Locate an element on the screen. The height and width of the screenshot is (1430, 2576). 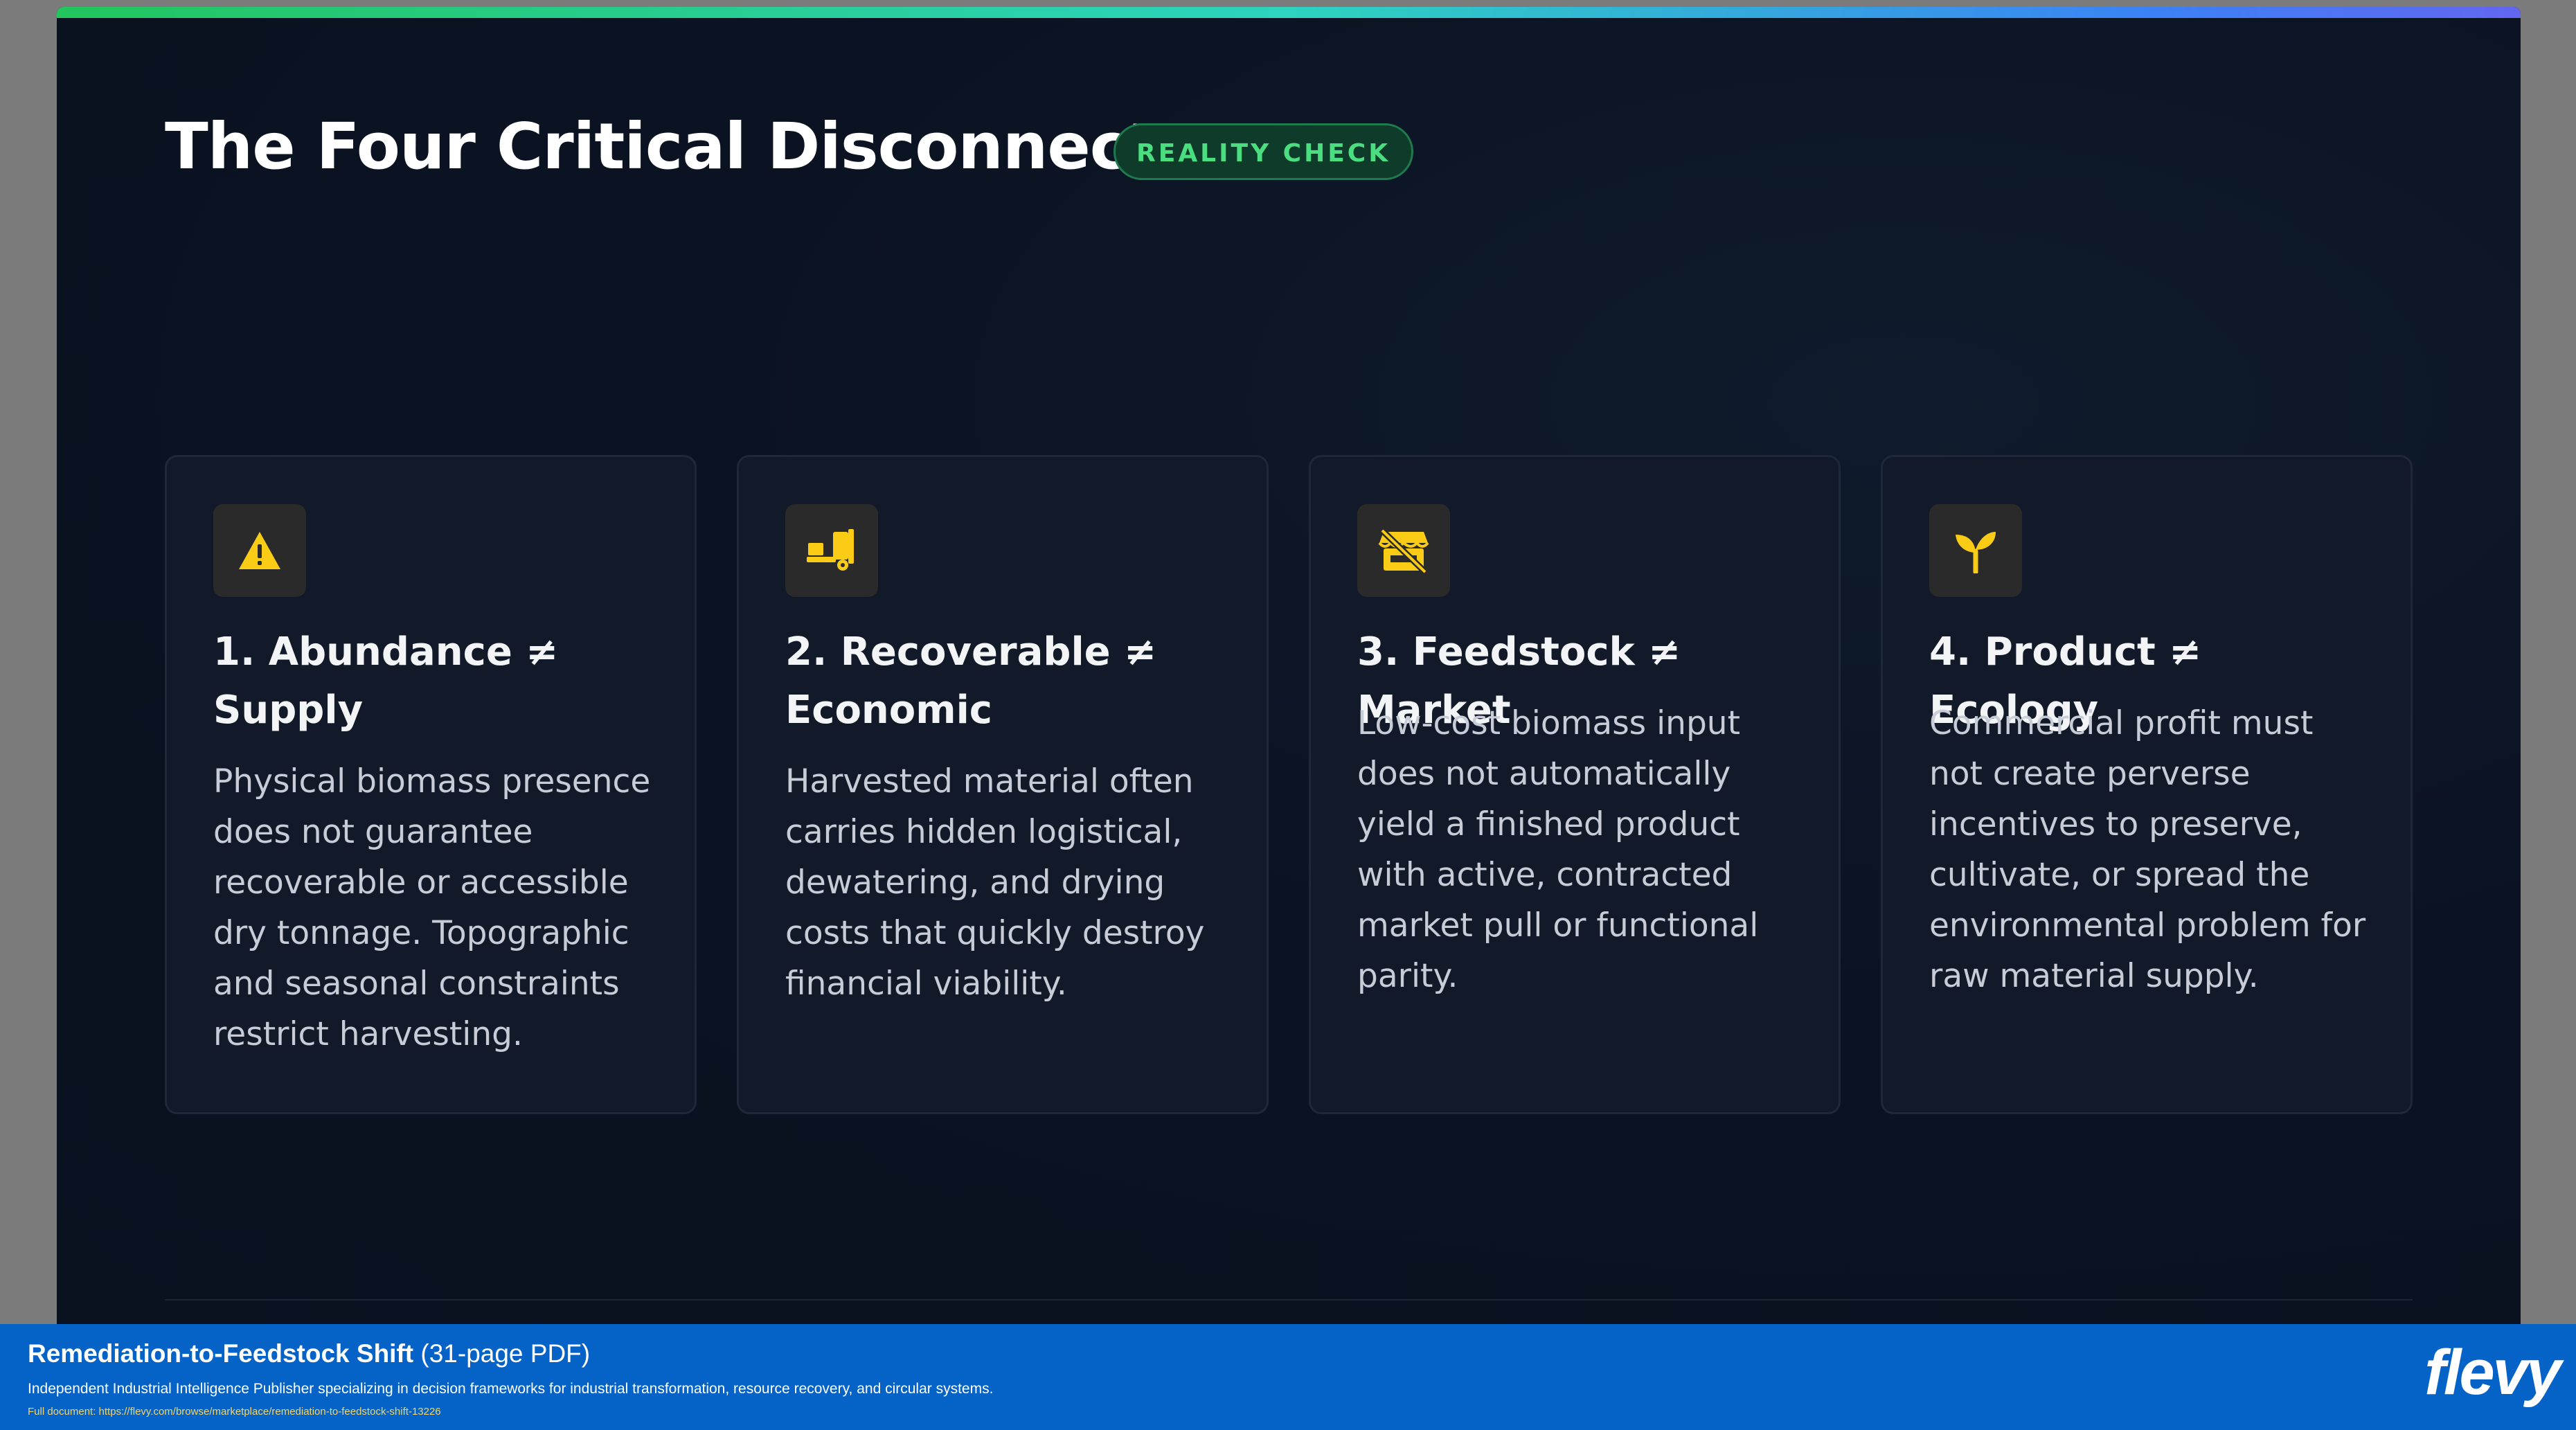
slide-title: The Four Critical Disconnects is located at coordinates (680, 146).